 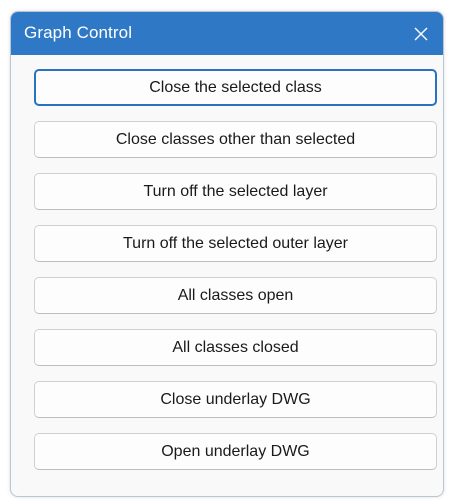 What do you see at coordinates (235, 191) in the screenshot?
I see `turn-off-selected-layer-button: Turn off the selected layer` at bounding box center [235, 191].